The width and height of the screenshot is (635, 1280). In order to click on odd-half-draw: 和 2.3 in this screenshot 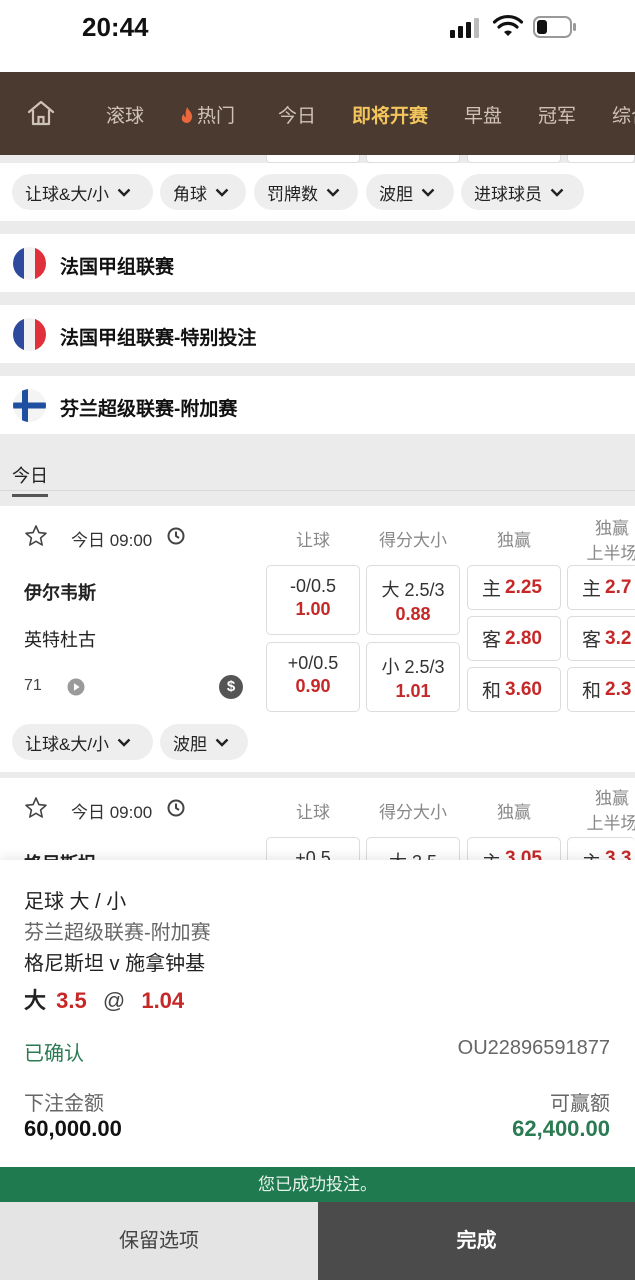, I will do `click(601, 689)`.